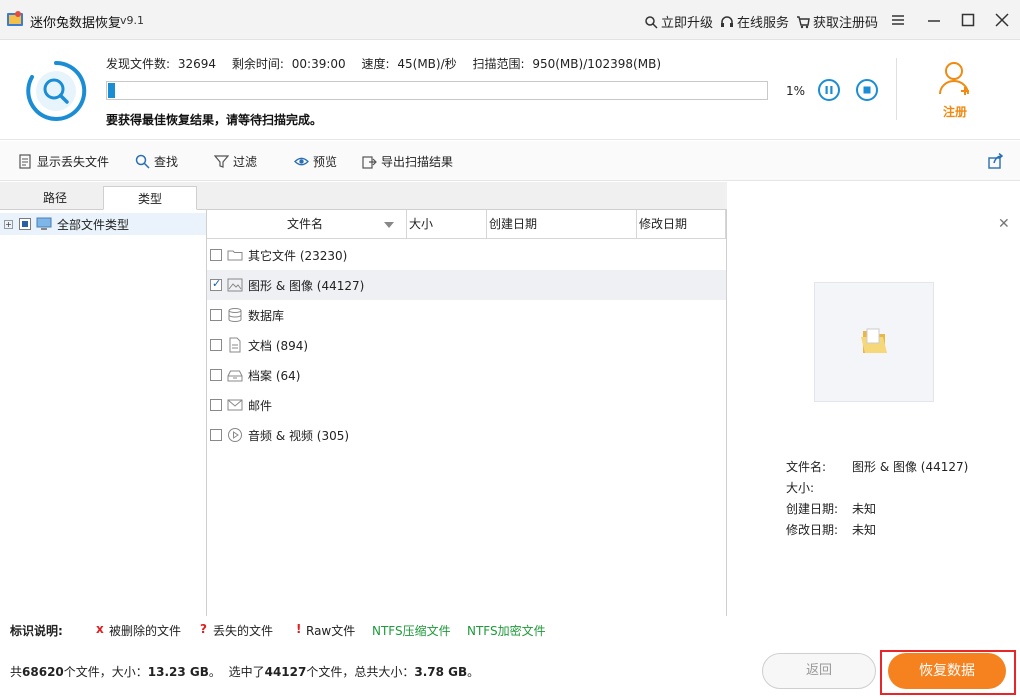 The image size is (1020, 700). I want to click on pause-button, so click(829, 90).